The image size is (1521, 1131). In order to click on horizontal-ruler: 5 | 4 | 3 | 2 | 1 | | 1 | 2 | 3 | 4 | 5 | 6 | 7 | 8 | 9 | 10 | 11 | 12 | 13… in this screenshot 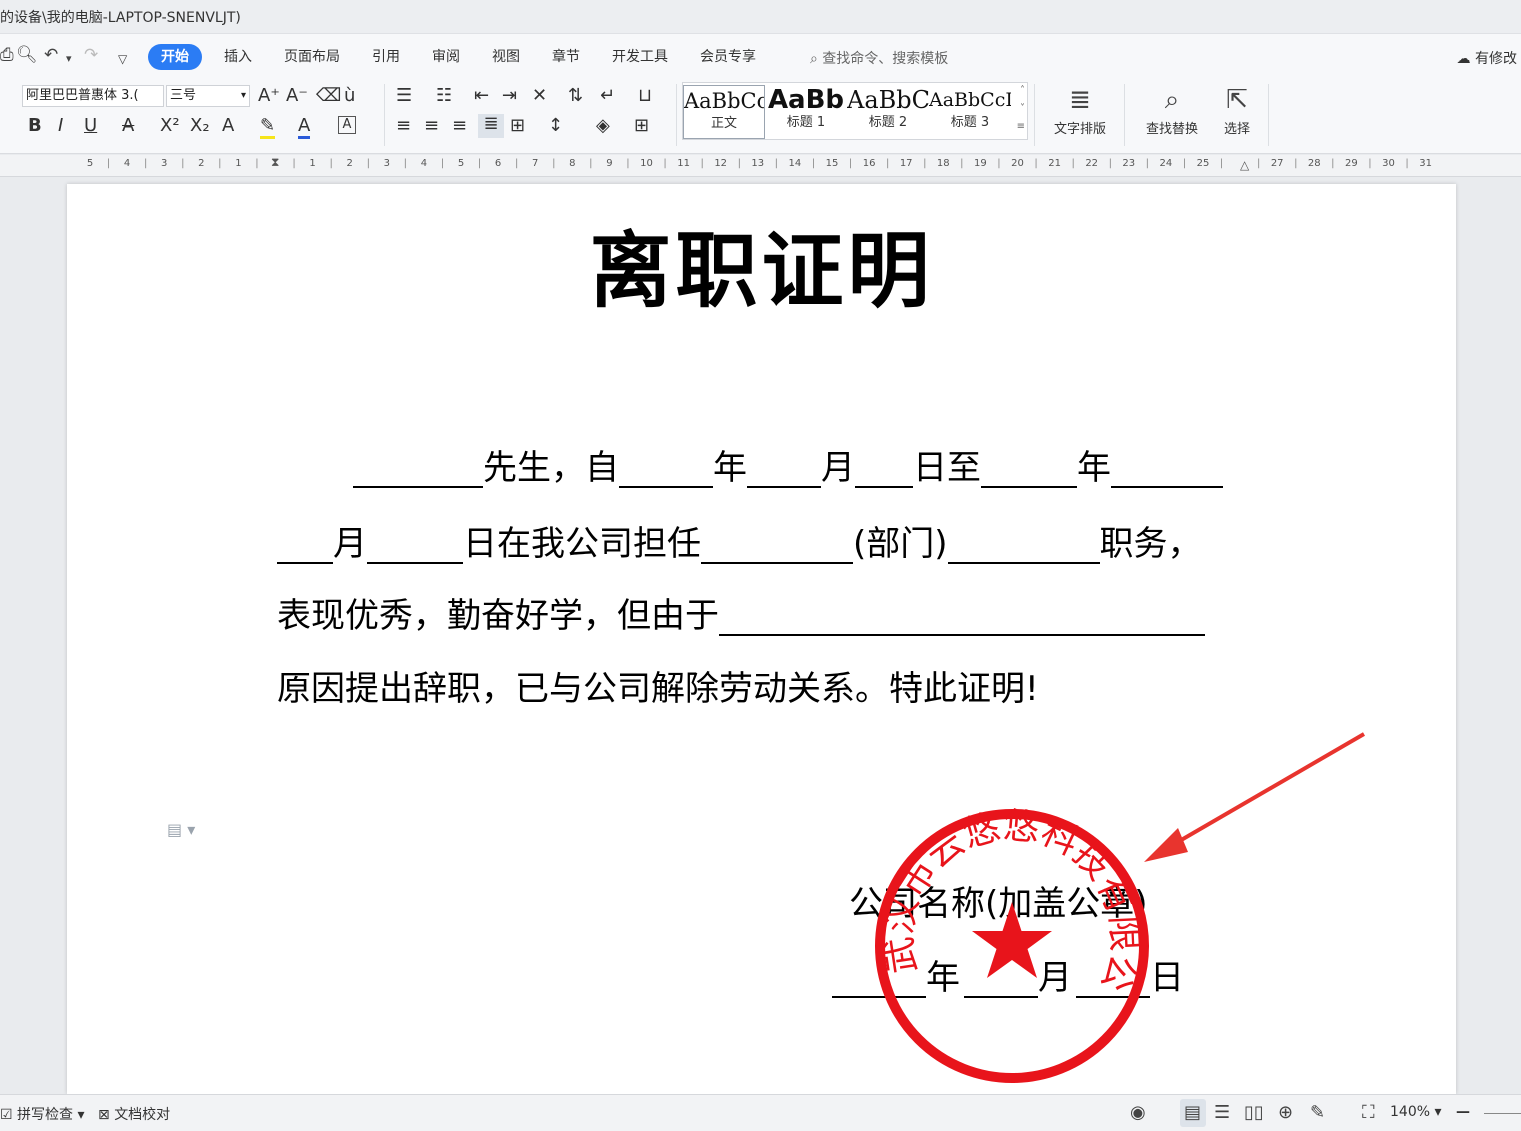, I will do `click(760, 166)`.